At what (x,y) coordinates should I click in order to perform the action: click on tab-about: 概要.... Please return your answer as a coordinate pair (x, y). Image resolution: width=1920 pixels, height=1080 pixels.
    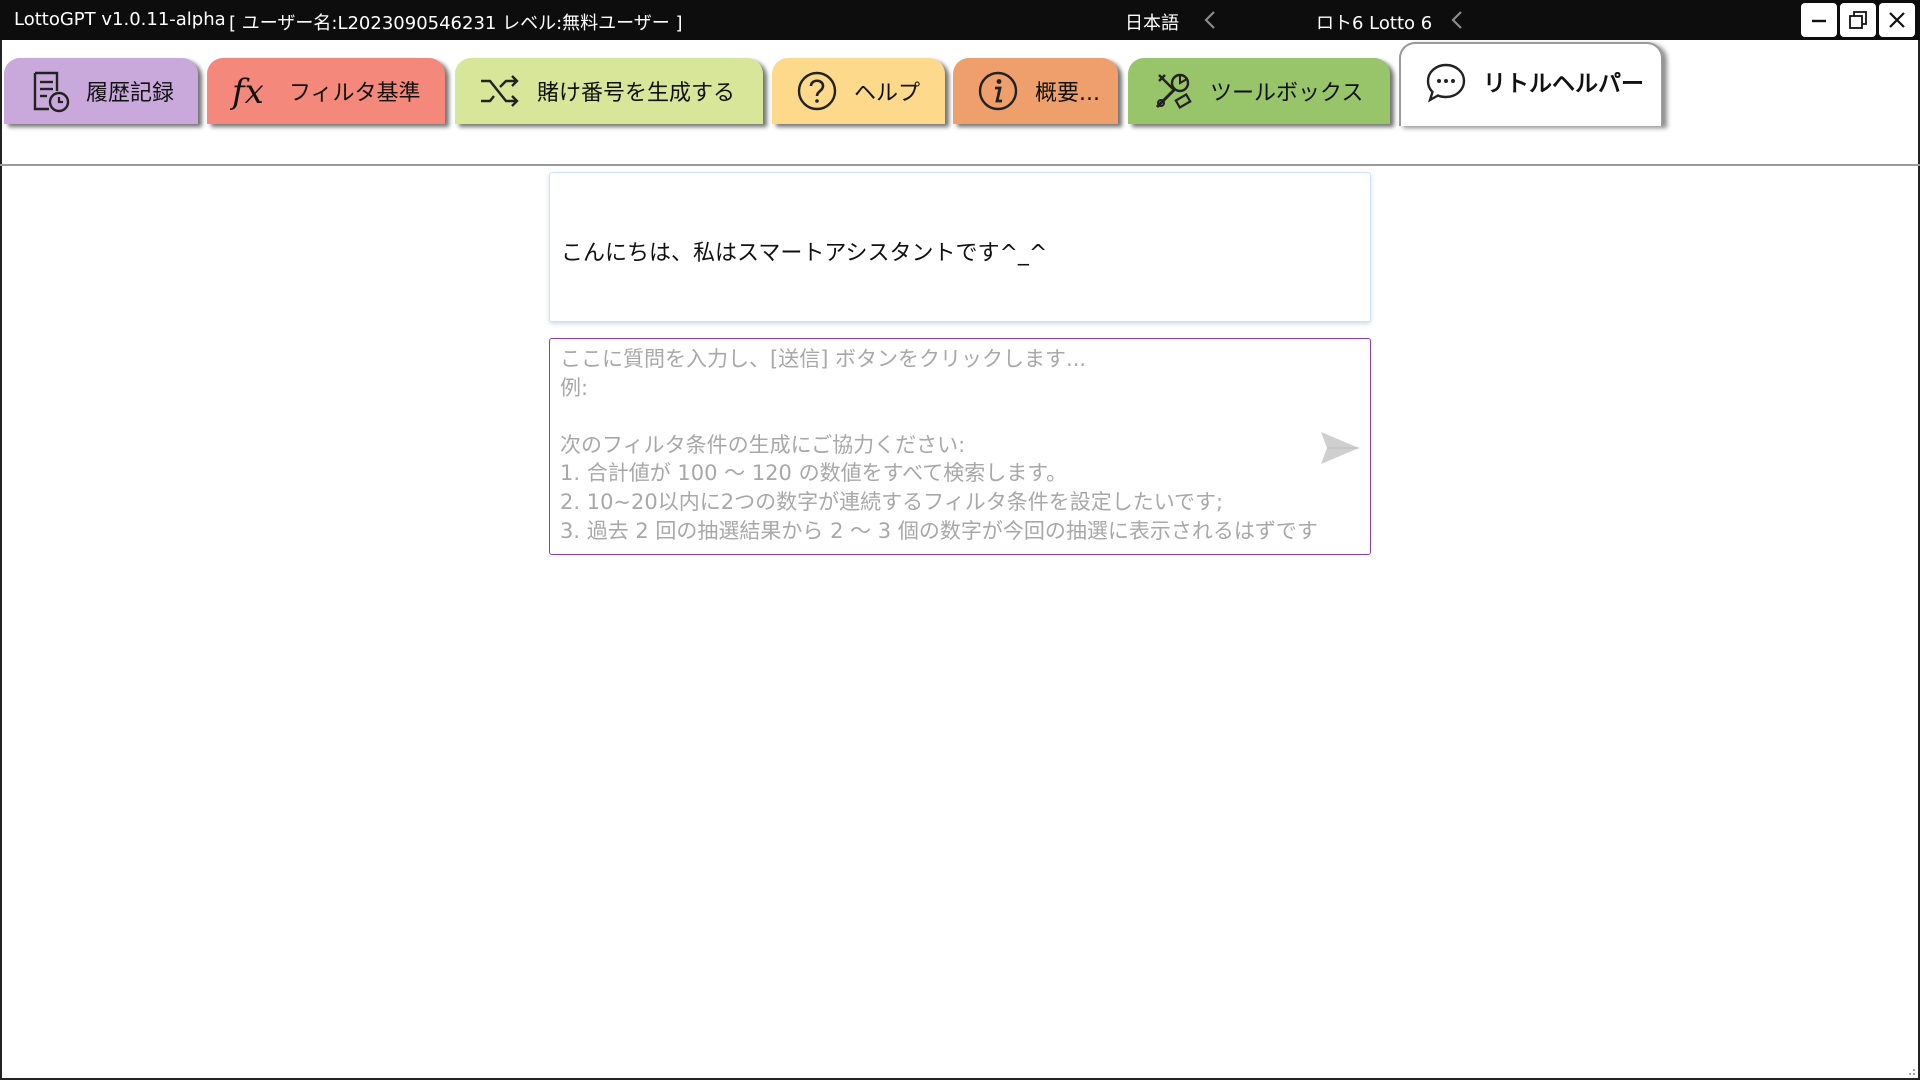
    Looking at the image, I should click on (1035, 91).